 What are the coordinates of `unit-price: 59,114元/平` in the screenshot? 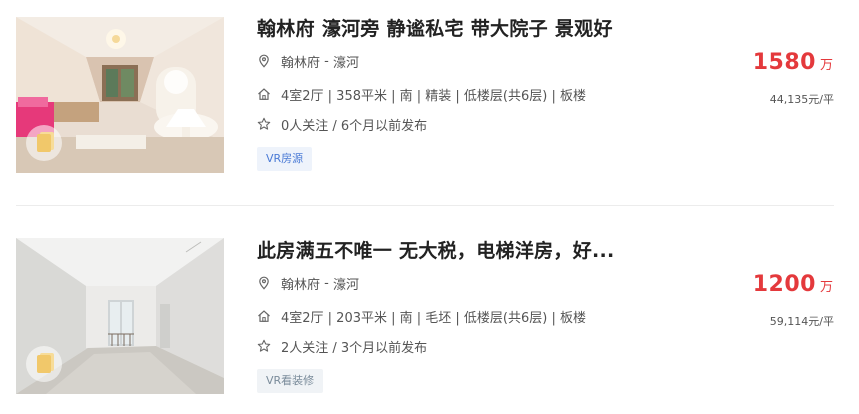 It's located at (801, 321).